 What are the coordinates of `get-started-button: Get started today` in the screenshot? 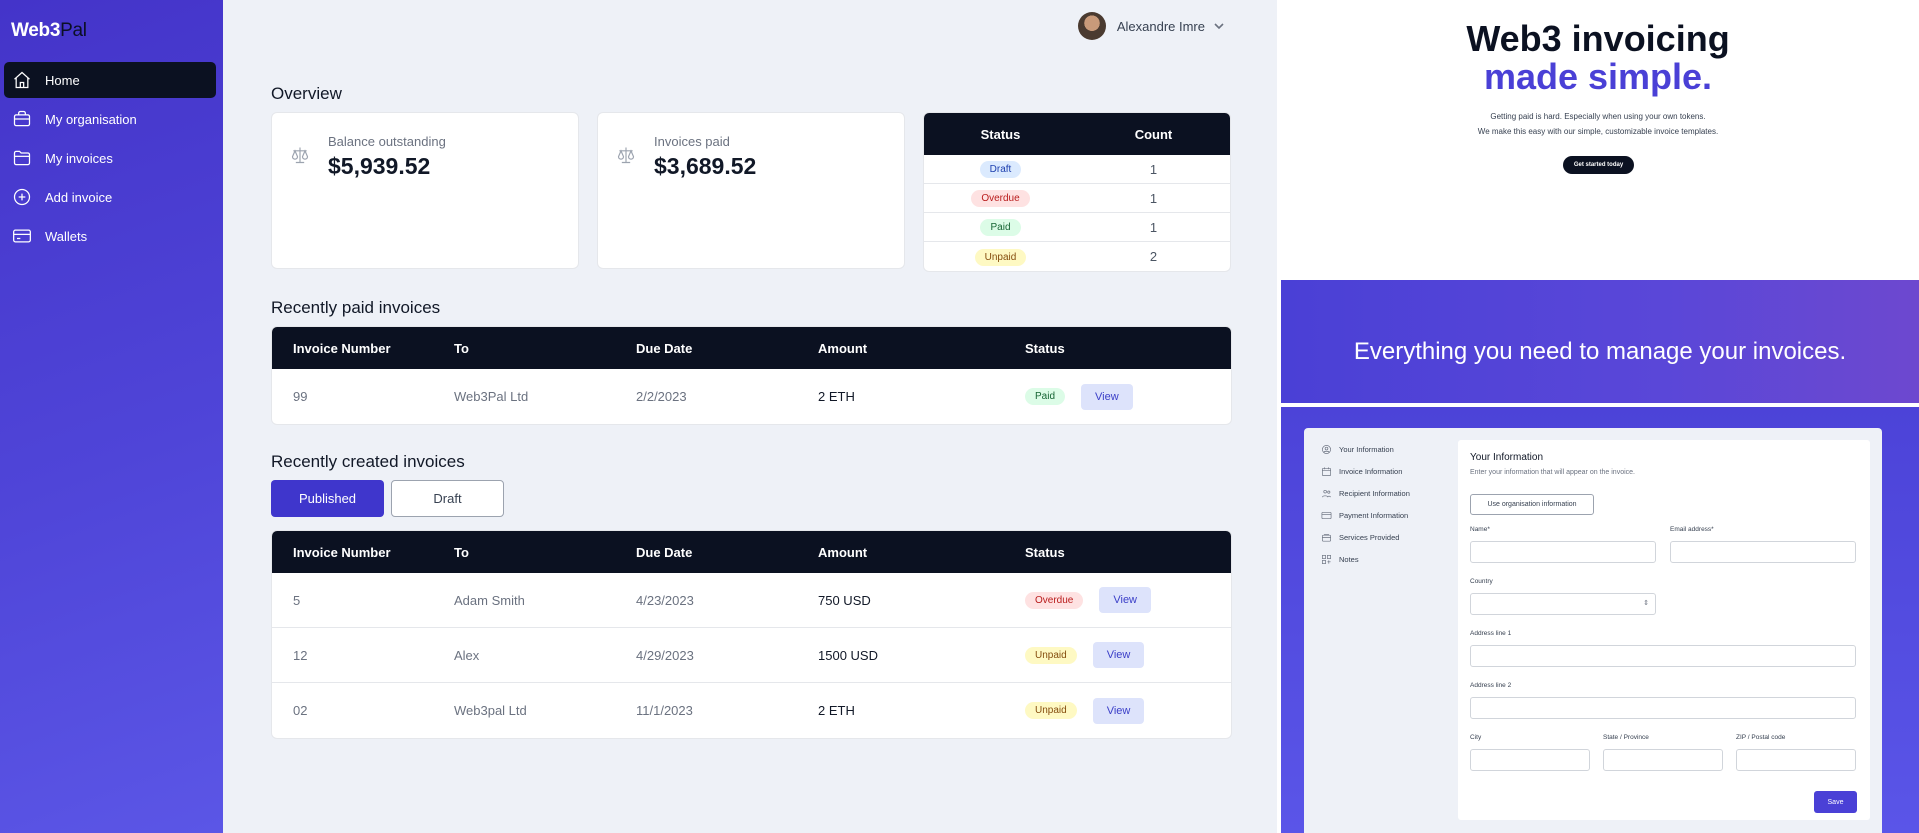 It's located at (1598, 165).